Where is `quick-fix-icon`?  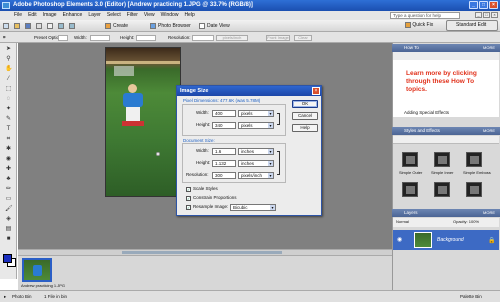 quick-fix-icon is located at coordinates (408, 24).